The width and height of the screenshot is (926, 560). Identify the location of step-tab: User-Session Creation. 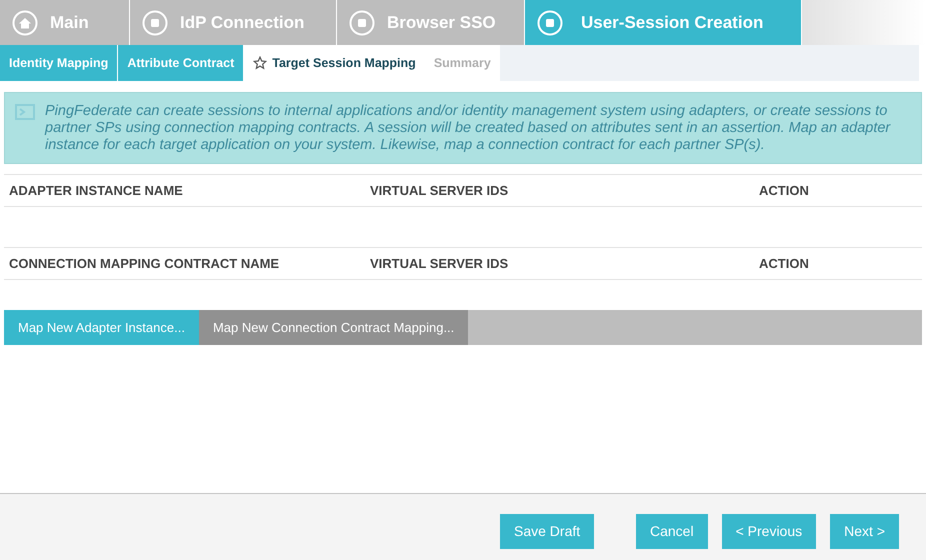
(663, 22).